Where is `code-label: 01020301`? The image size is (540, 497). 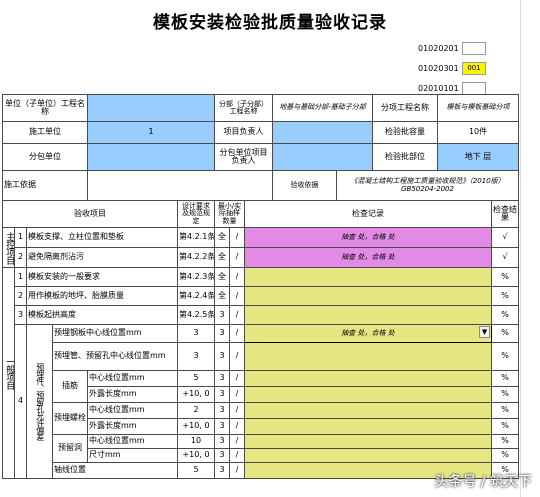
code-label: 01020301 is located at coordinates (438, 68).